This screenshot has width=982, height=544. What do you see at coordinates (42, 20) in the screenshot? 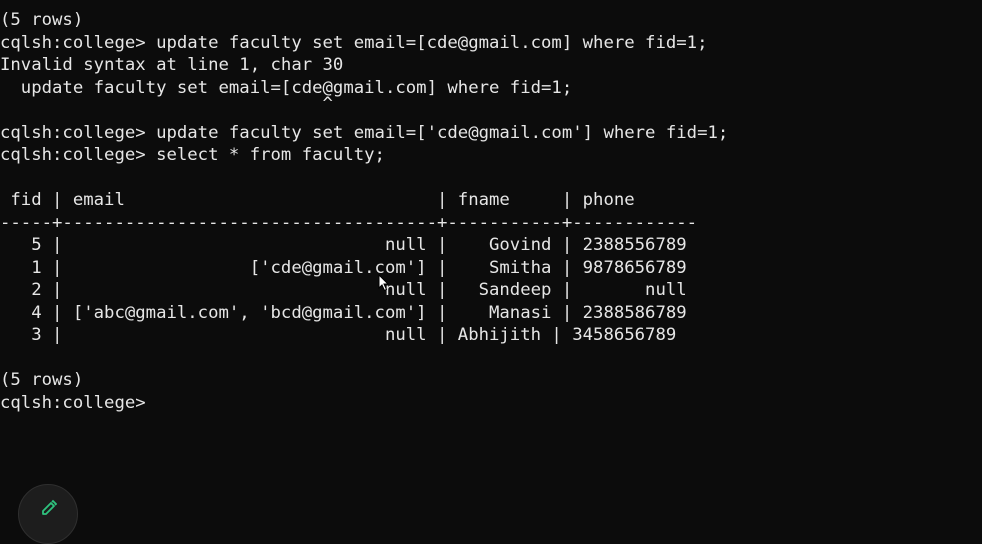
I see `terminal-line: (5 rows)` at bounding box center [42, 20].